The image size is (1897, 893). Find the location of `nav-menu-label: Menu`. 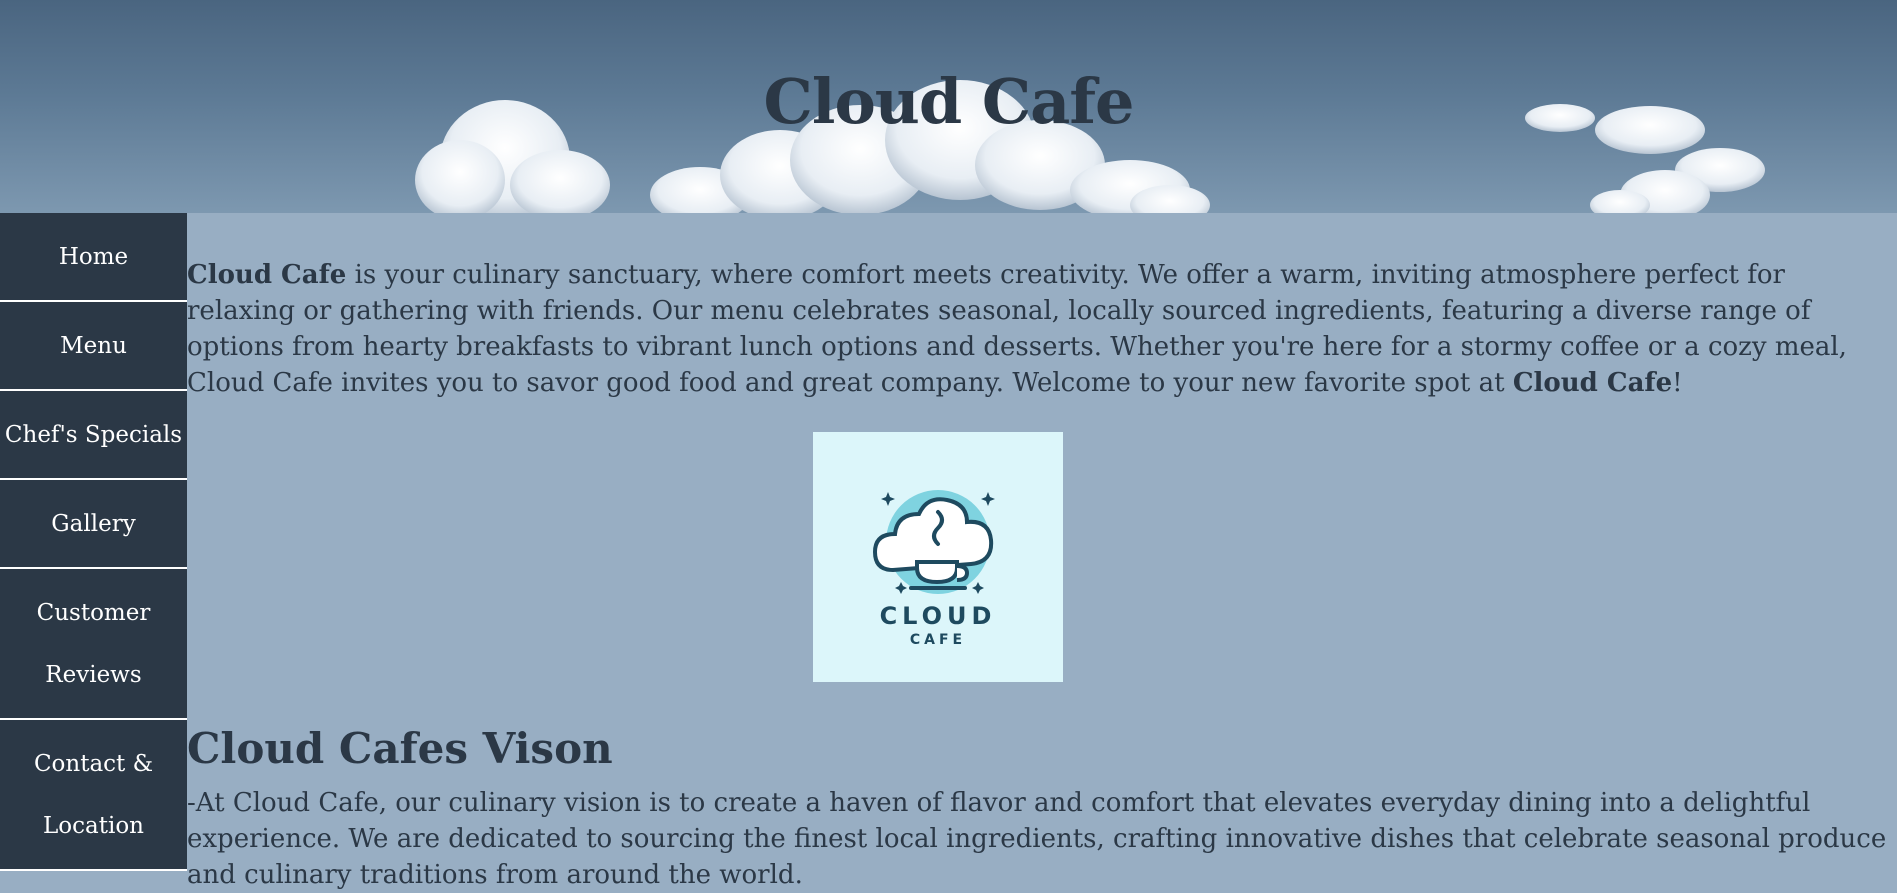

nav-menu-label: Menu is located at coordinates (93, 345).